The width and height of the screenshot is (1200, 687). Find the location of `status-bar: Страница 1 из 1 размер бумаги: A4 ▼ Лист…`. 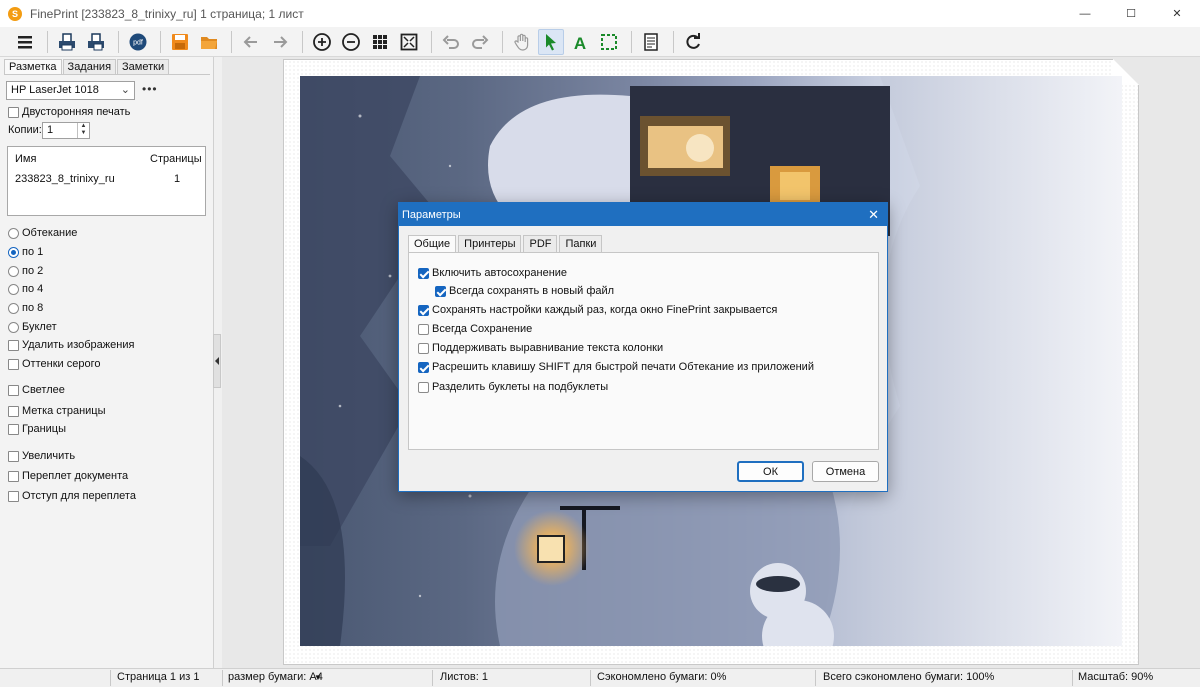

status-bar: Страница 1 из 1 размер бумаги: A4 ▼ Лист… is located at coordinates (600, 677).